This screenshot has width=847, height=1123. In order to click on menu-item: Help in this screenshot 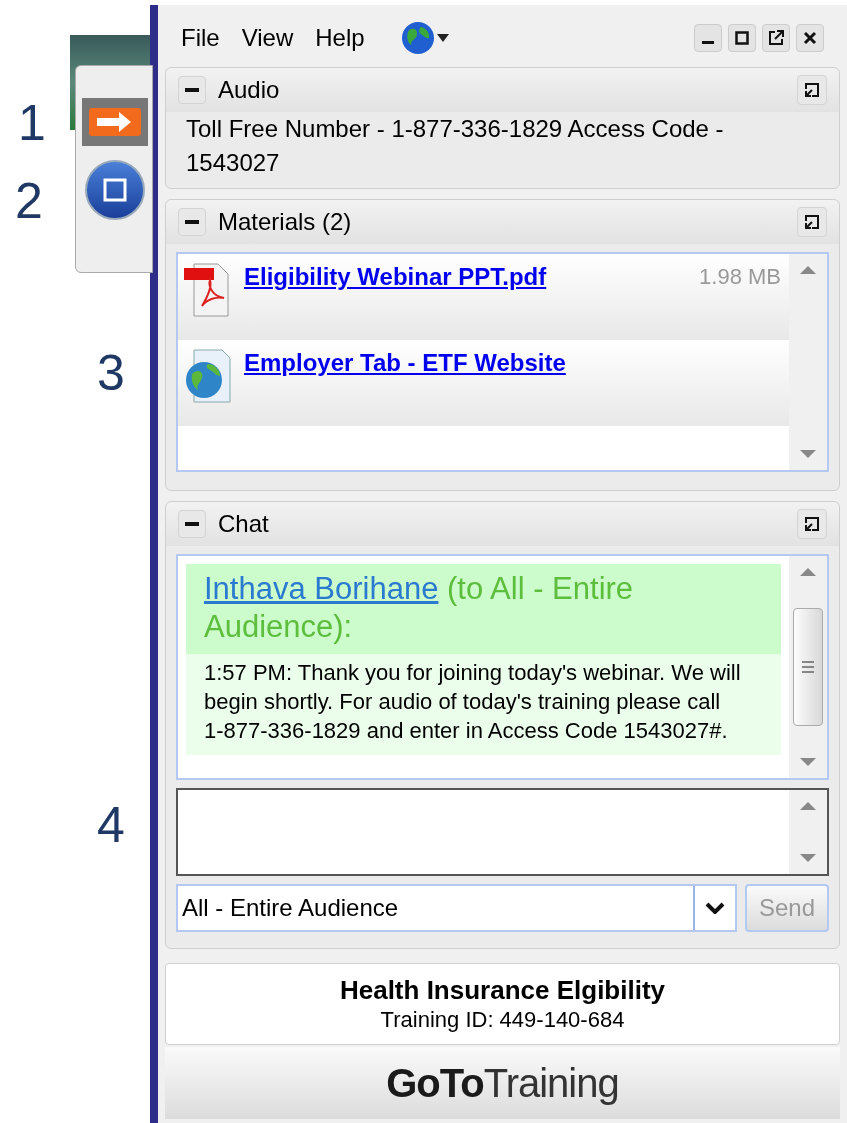, I will do `click(340, 38)`.